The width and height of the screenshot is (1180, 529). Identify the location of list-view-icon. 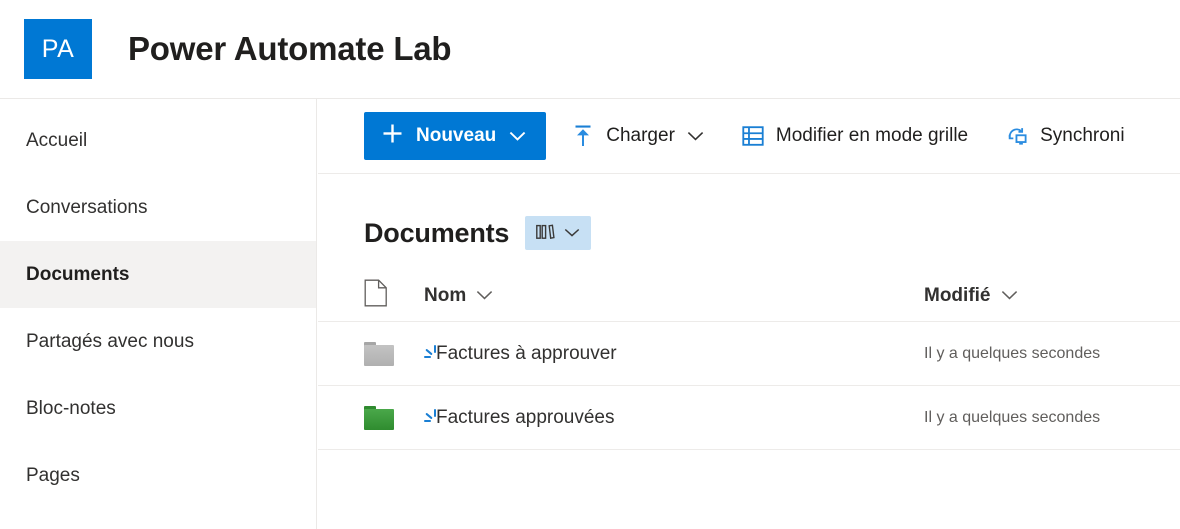
(545, 233).